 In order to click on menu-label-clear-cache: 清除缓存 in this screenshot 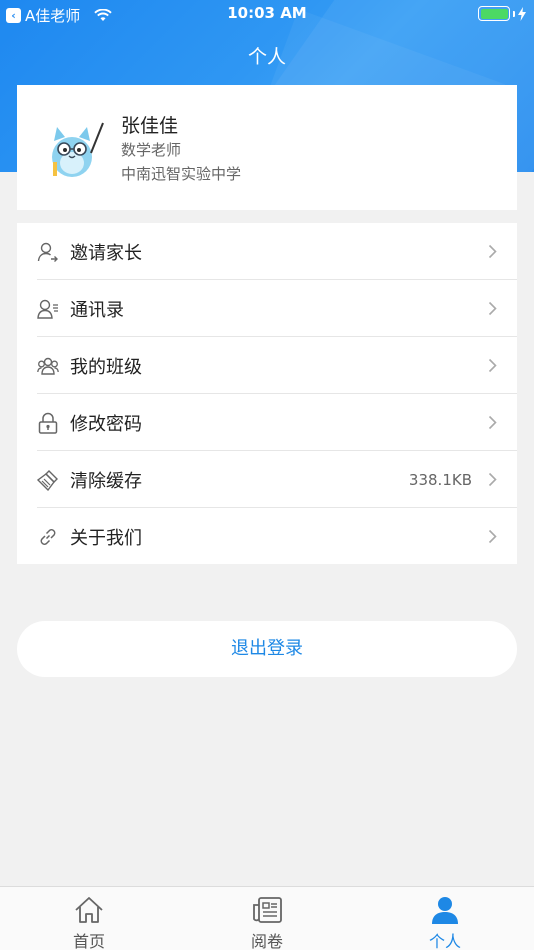, I will do `click(106, 481)`.